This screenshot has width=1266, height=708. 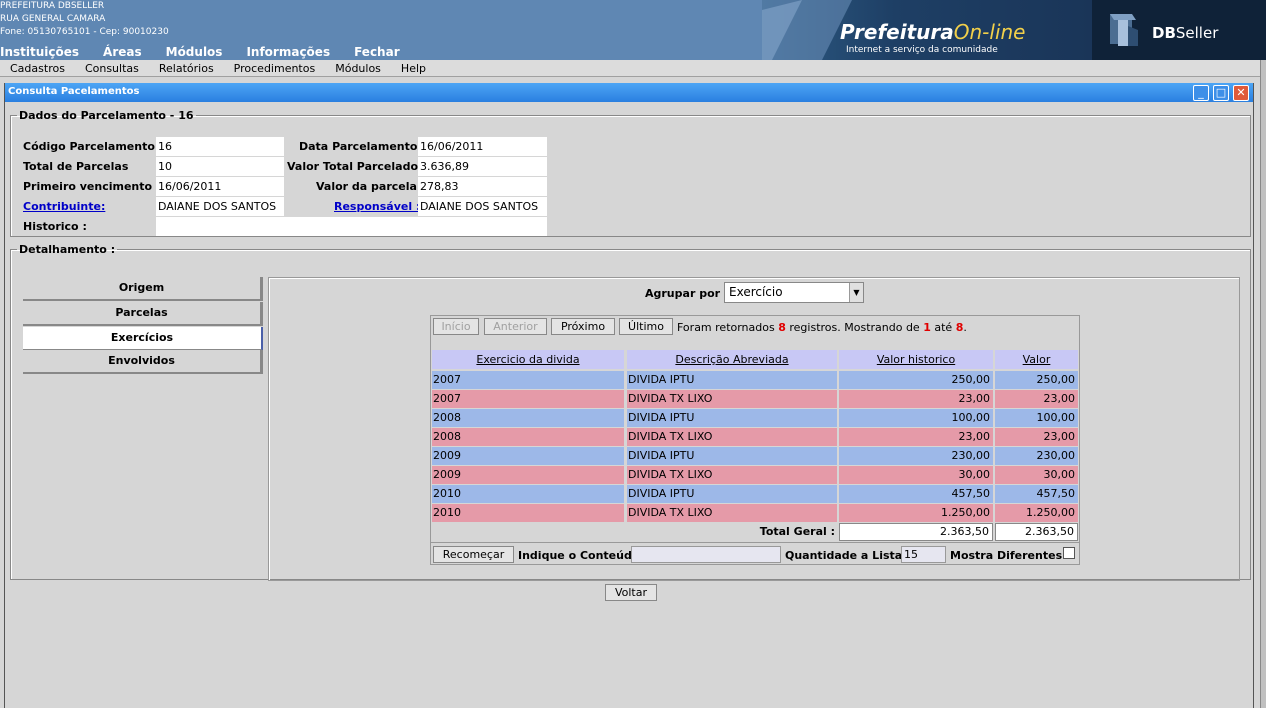 What do you see at coordinates (194, 52) in the screenshot?
I see `nav-modulos: Módulos` at bounding box center [194, 52].